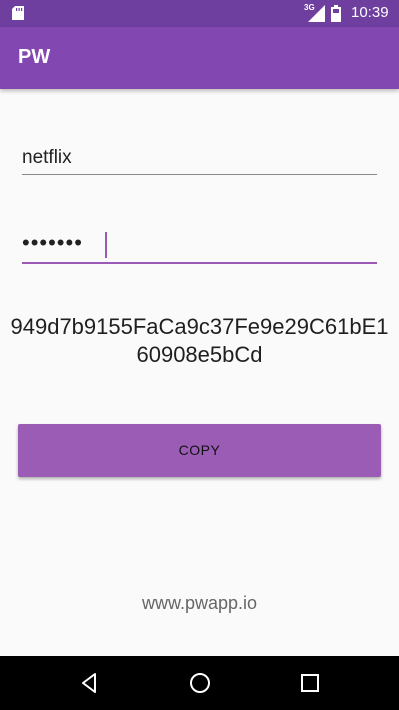  I want to click on navigation-bar, so click(199, 683).